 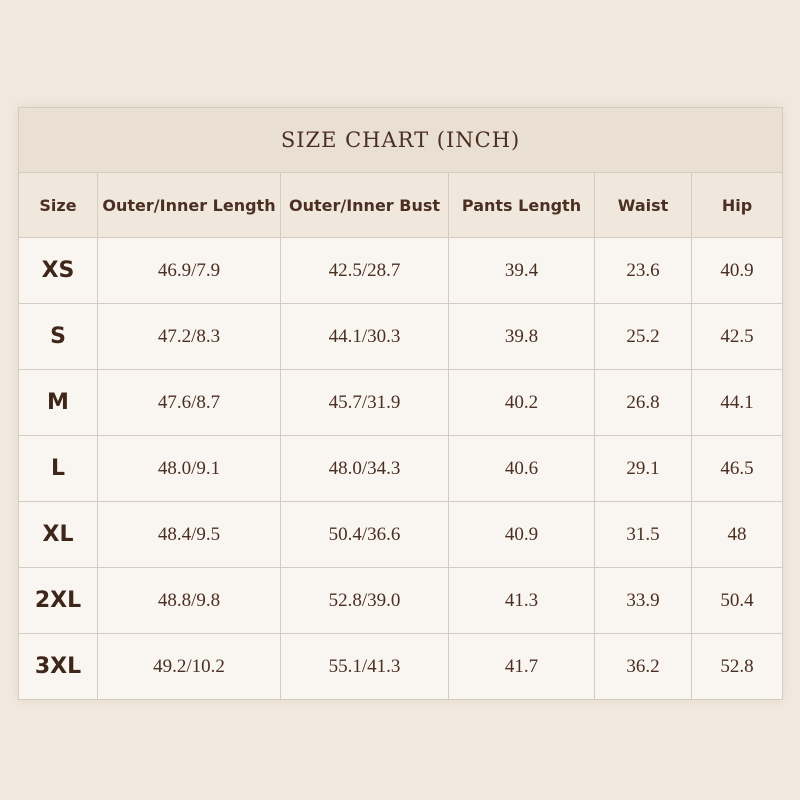 I want to click on table-row: S 47.2/8.3 44.1/30.3 39.8 25.2 42.5, so click(x=401, y=336).